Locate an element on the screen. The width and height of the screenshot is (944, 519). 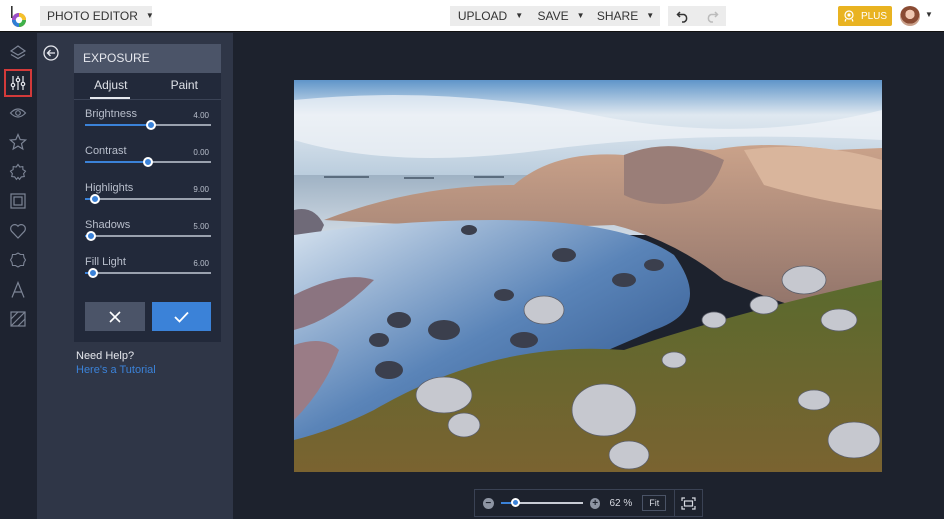
zoom-percent: 62 % is located at coordinates (621, 503).